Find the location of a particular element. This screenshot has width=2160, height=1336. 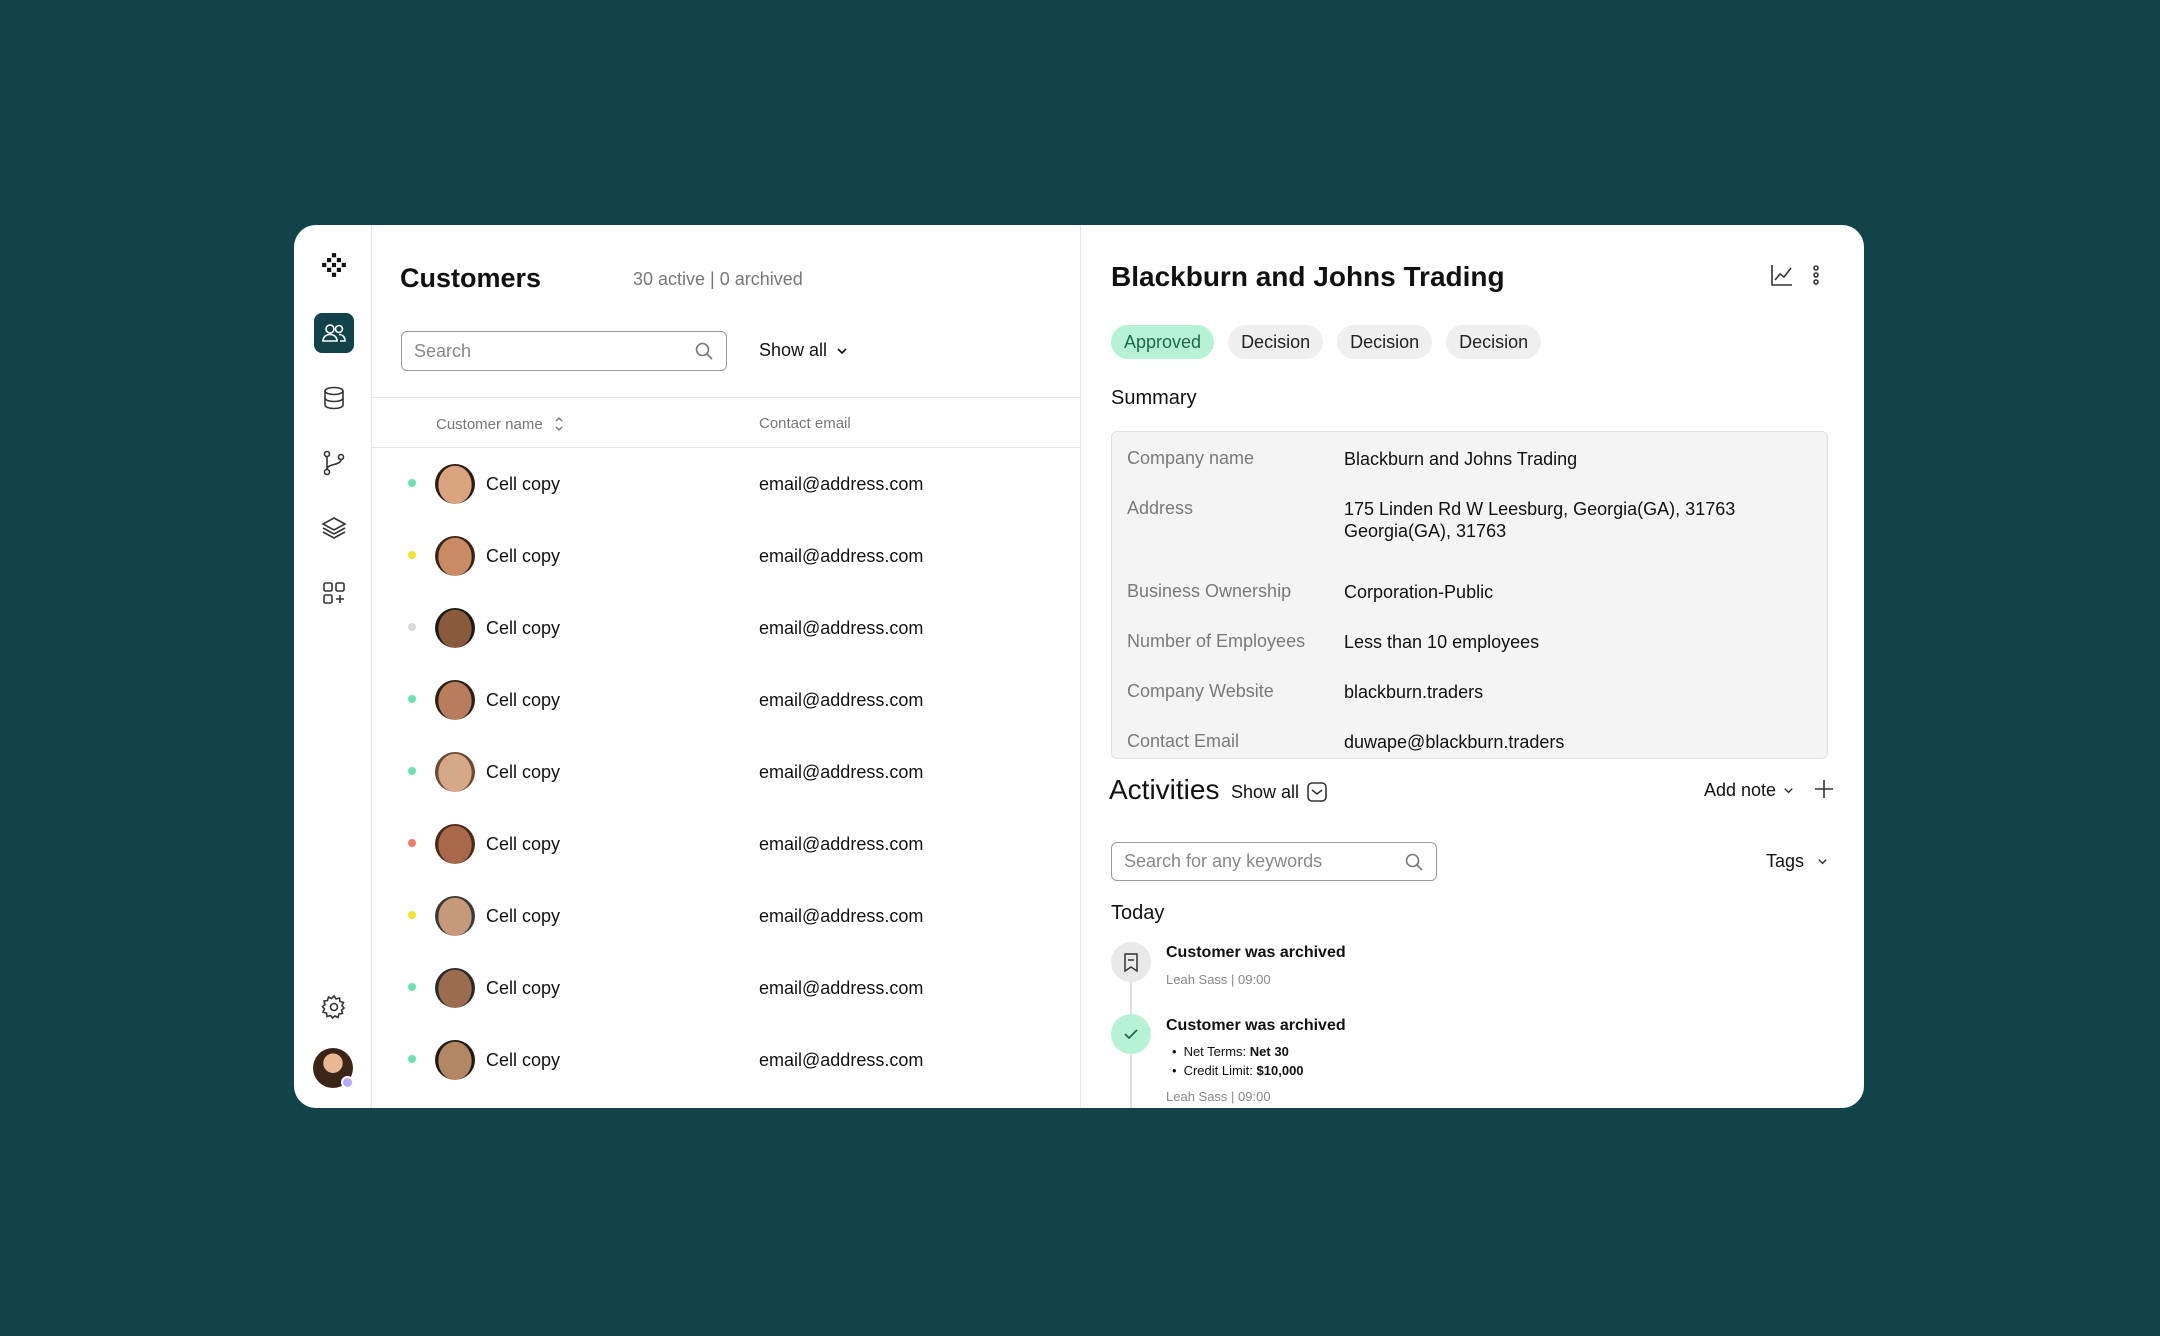

activities-heading: Activities is located at coordinates (1164, 789).